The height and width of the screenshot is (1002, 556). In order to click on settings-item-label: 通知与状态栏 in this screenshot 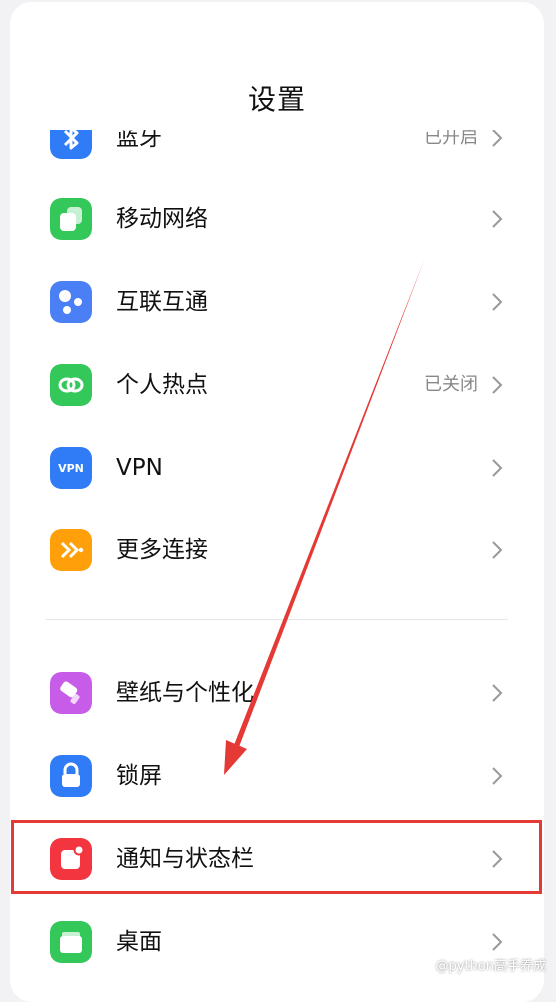, I will do `click(185, 859)`.